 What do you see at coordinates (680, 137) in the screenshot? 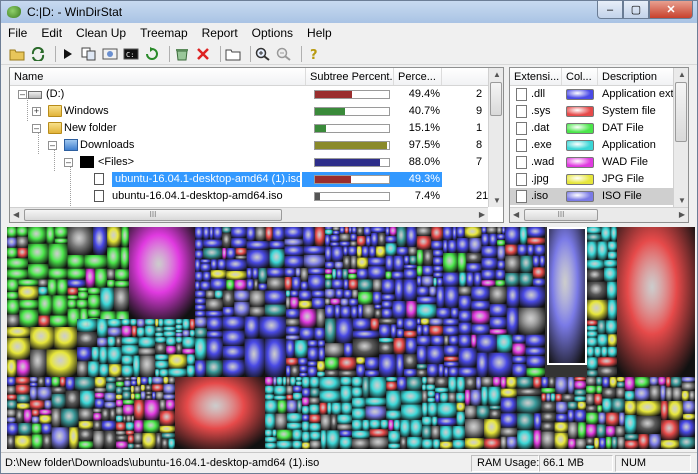
I see `extension-vertical-scrollbar: ▲ ▼` at bounding box center [680, 137].